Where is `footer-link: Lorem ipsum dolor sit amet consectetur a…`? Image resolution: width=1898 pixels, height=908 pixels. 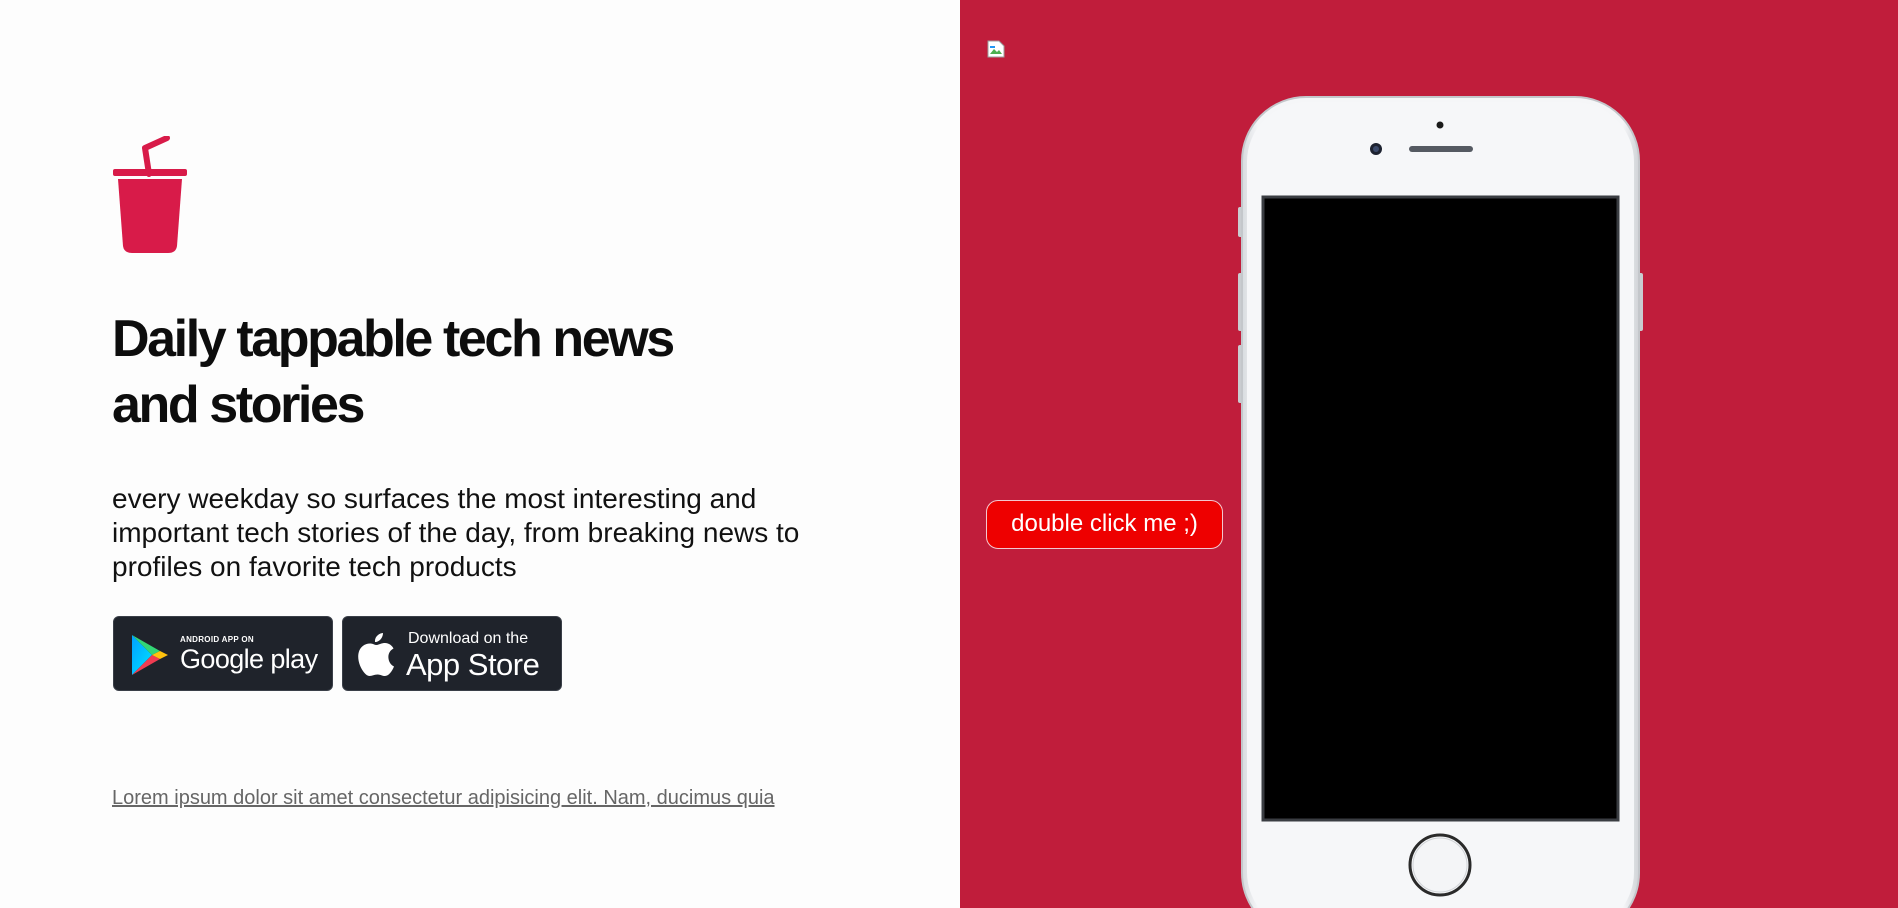
footer-link: Lorem ipsum dolor sit amet consectetur a… is located at coordinates (443, 798).